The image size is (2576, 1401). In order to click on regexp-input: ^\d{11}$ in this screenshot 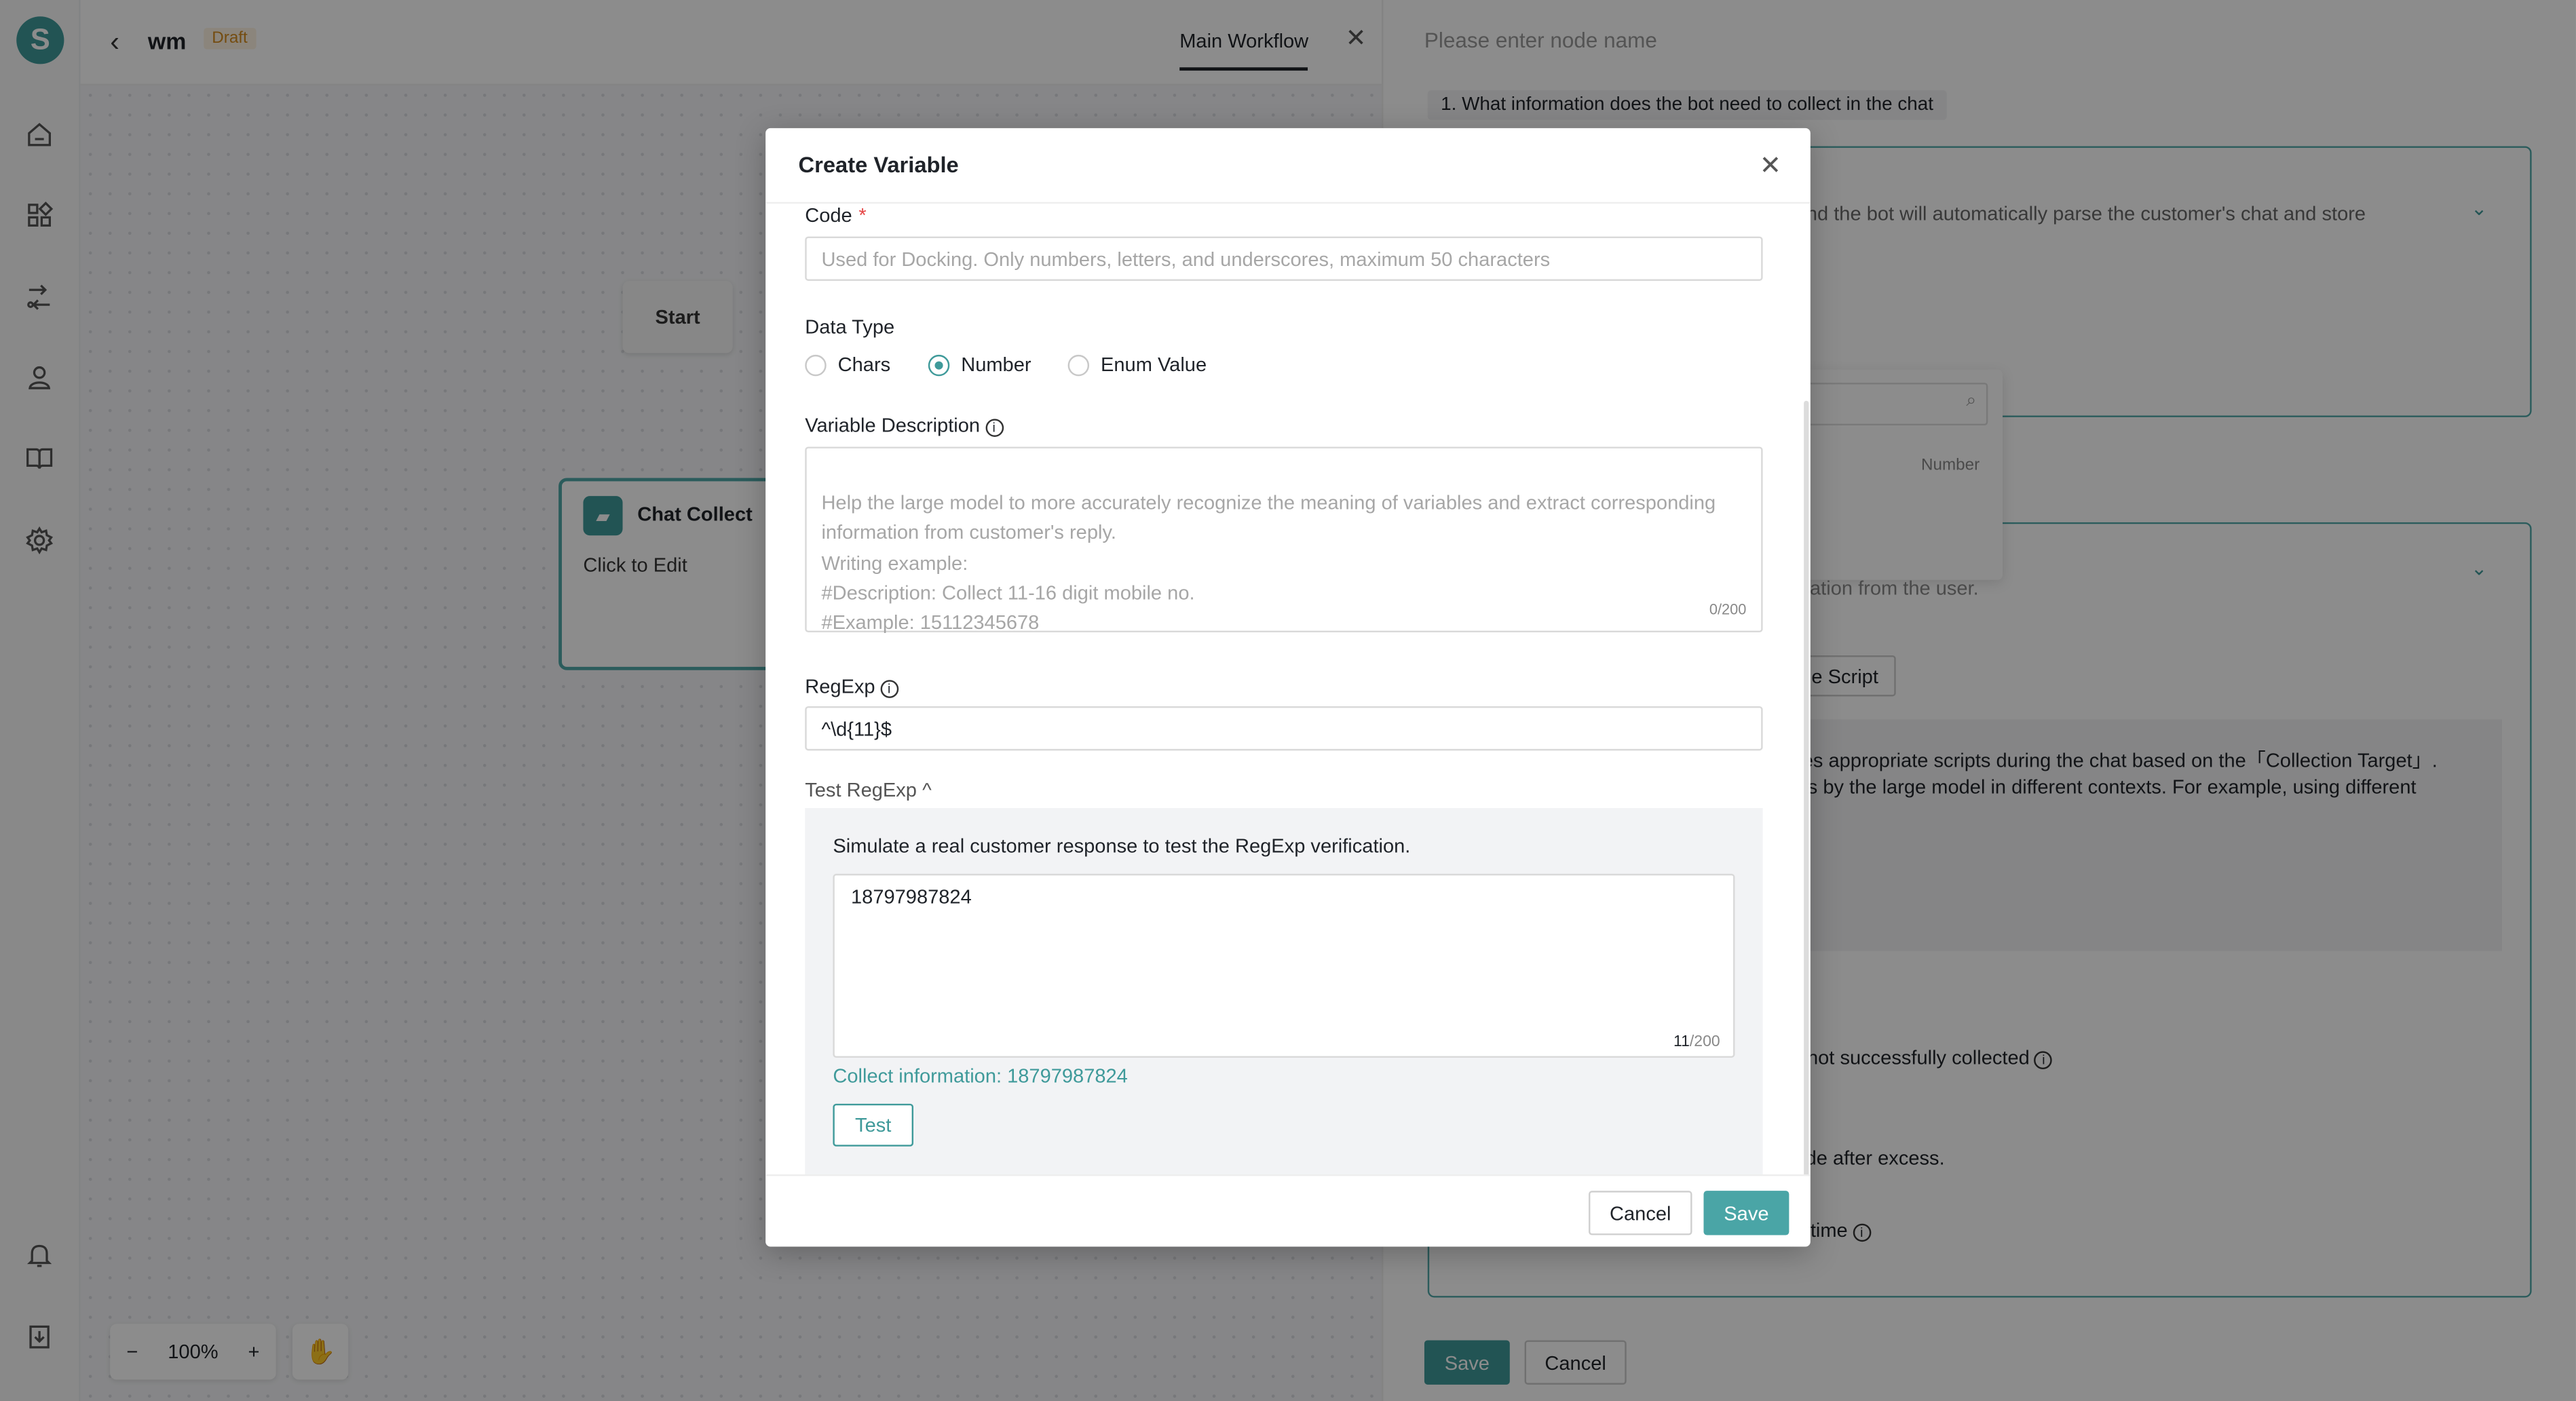, I will do `click(1284, 729)`.